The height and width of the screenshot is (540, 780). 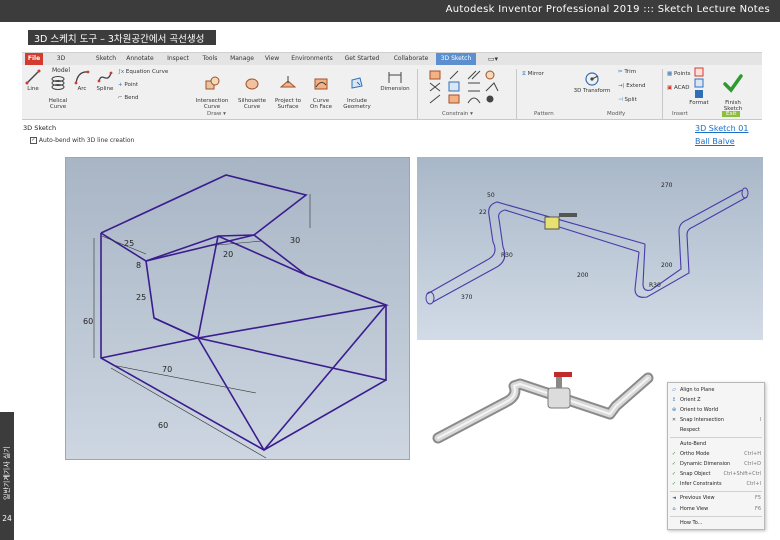 I want to click on silhouette-curve-button: Silhouette Curve, so click(x=252, y=89).